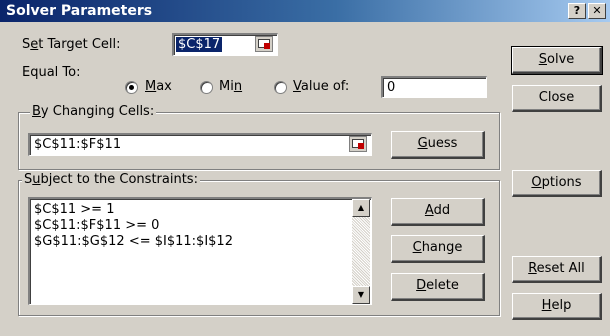  I want to click on changing-cells-input: $C$11:$F$11, so click(200, 144).